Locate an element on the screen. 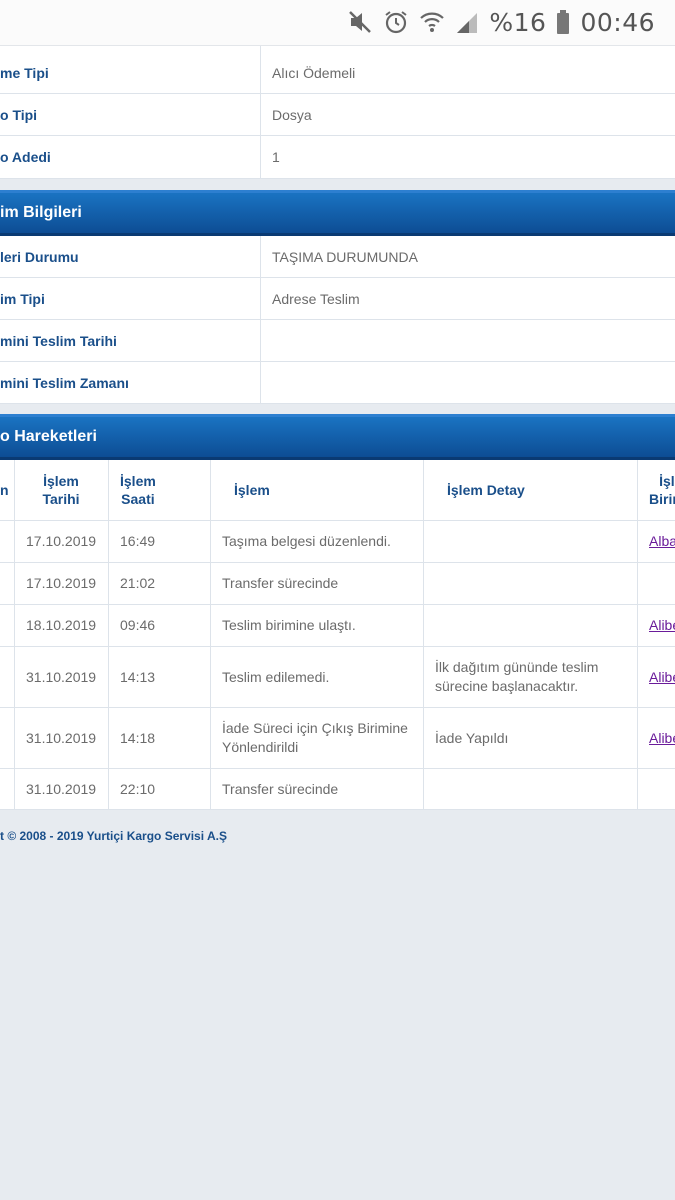 The width and height of the screenshot is (675, 1200). battery-percent: %16 is located at coordinates (518, 22).